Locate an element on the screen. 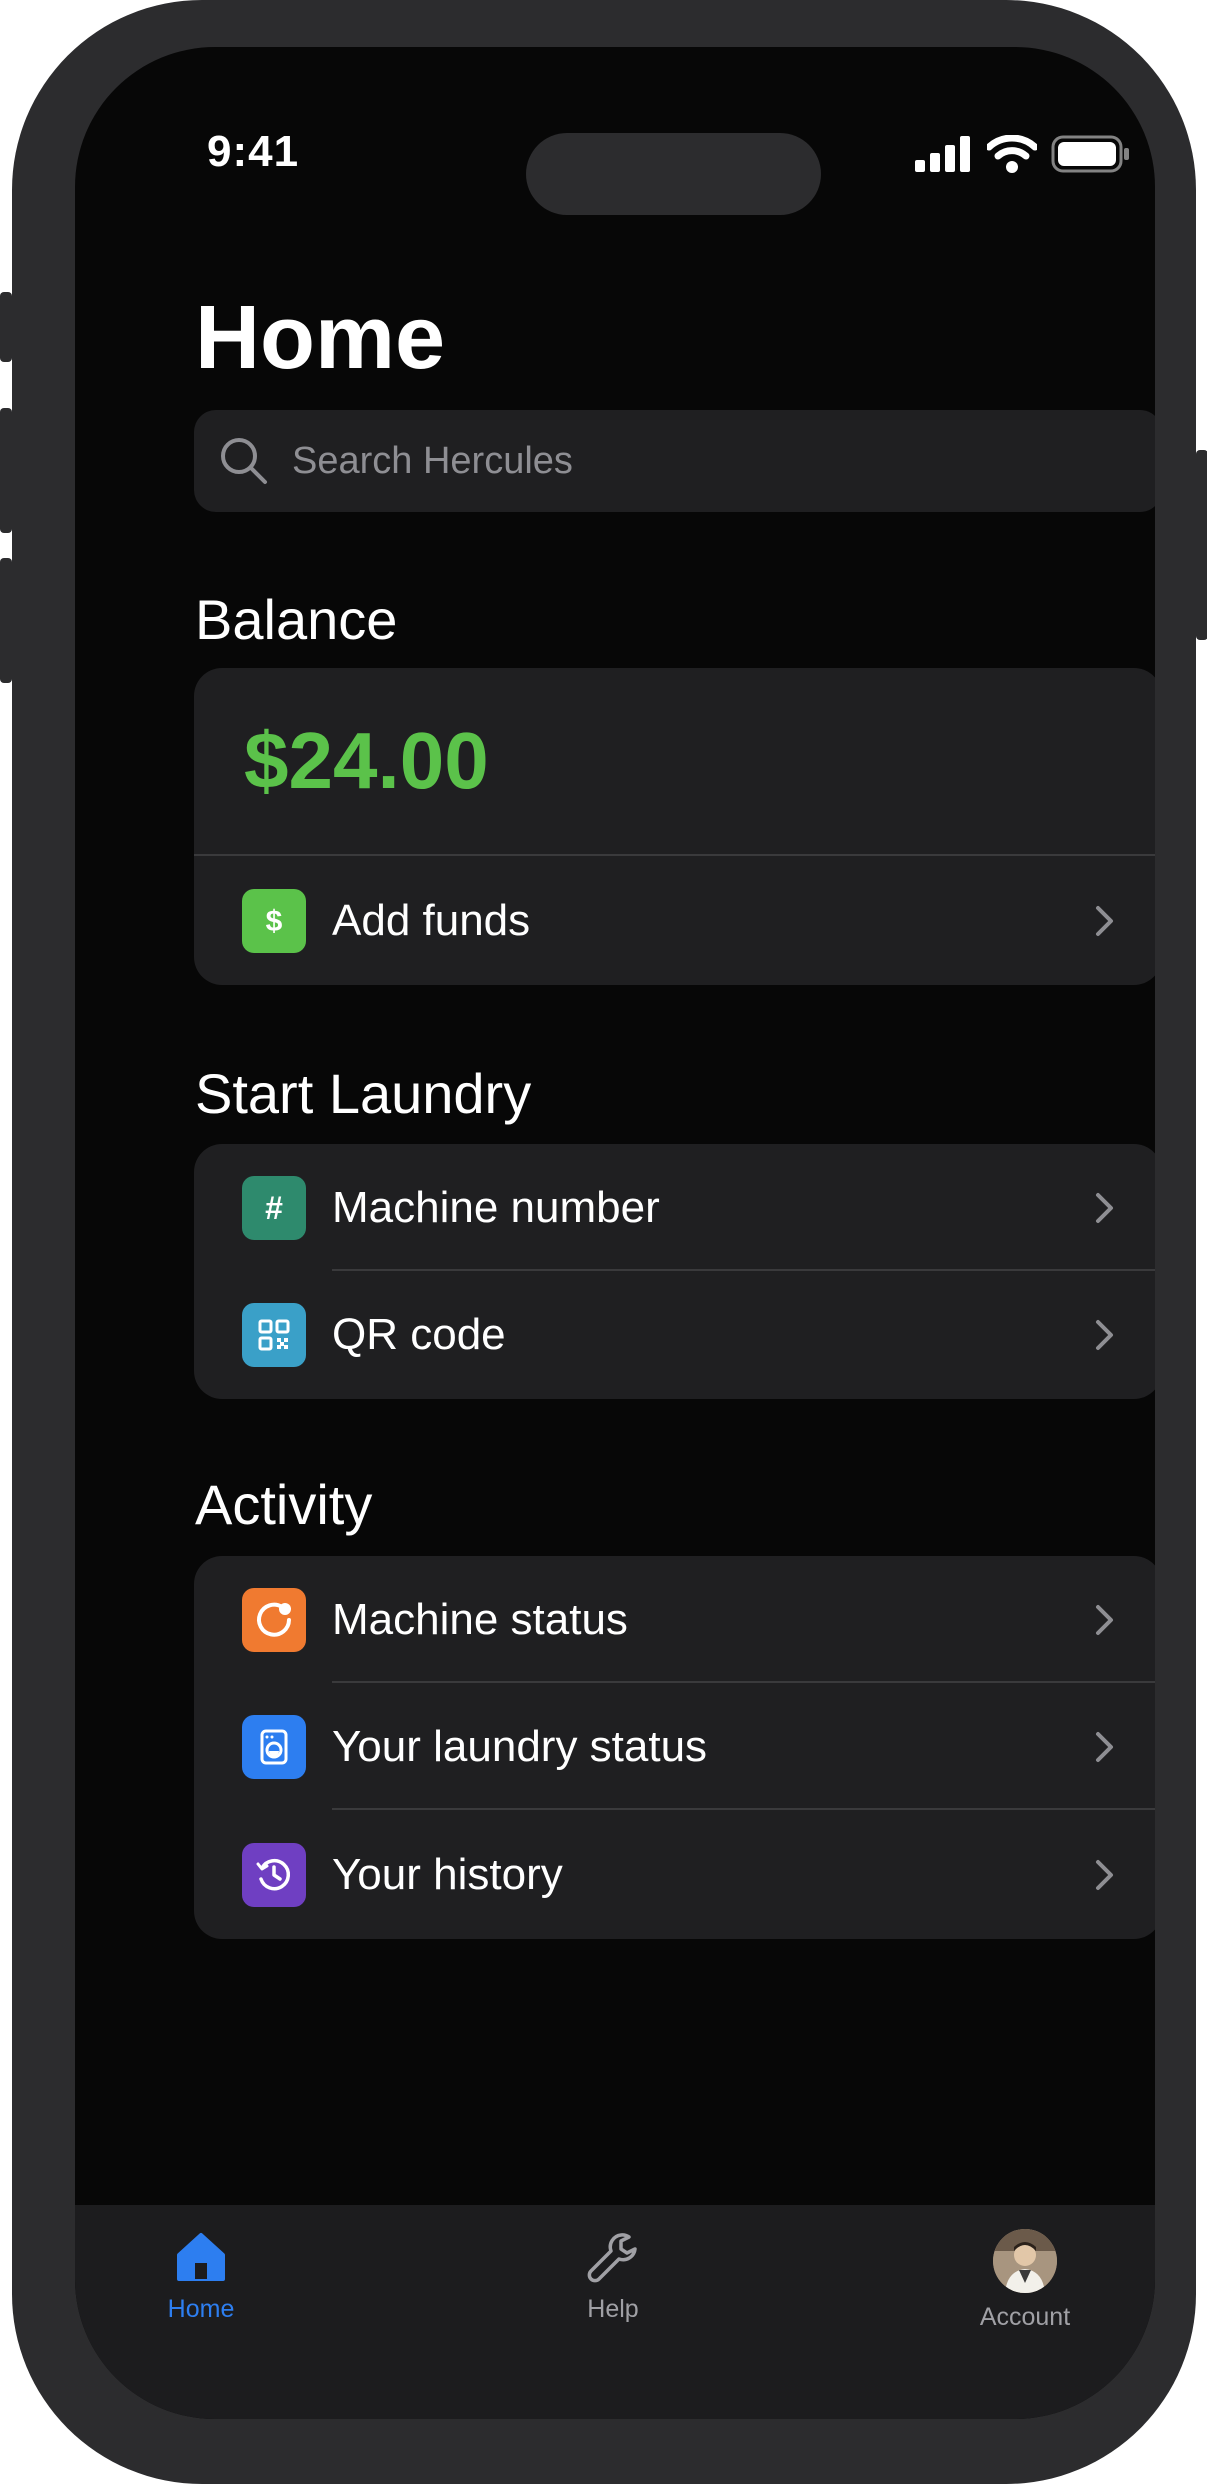 Image resolution: width=1207 pixels, height=2484 pixels. status-icons is located at coordinates (1023, 154).